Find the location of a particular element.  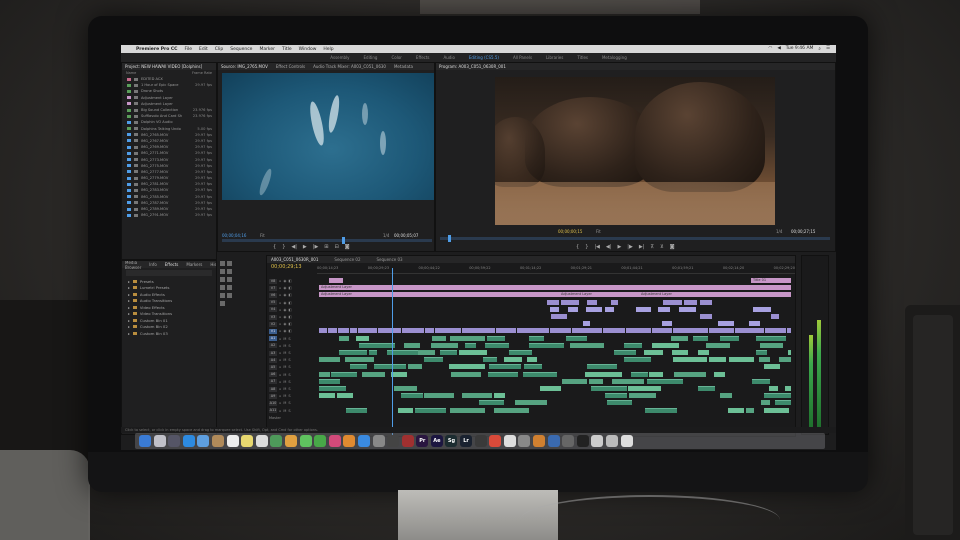

step-back-icon: ◀| is located at coordinates (294, 247).